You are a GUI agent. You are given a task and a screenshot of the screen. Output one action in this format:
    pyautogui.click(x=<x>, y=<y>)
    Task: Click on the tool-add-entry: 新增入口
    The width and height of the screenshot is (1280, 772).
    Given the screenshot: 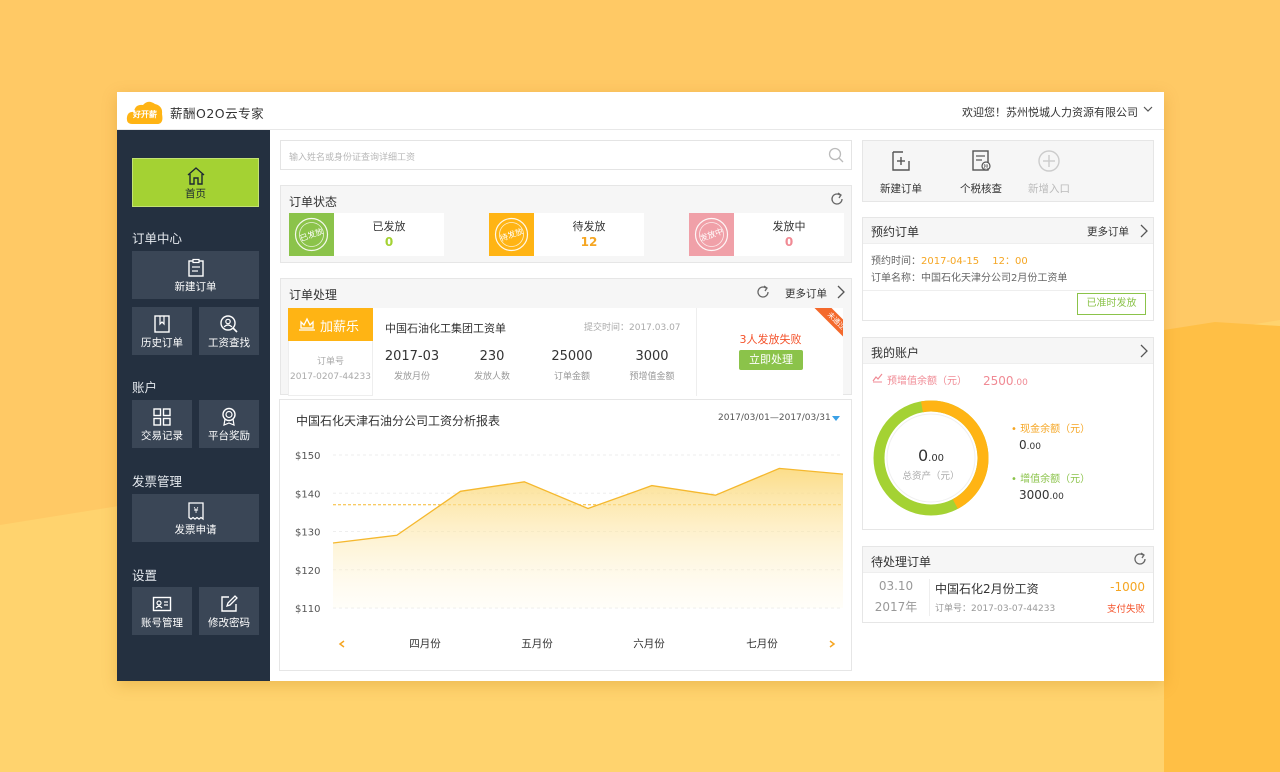 What is the action you would take?
    pyautogui.click(x=1049, y=173)
    